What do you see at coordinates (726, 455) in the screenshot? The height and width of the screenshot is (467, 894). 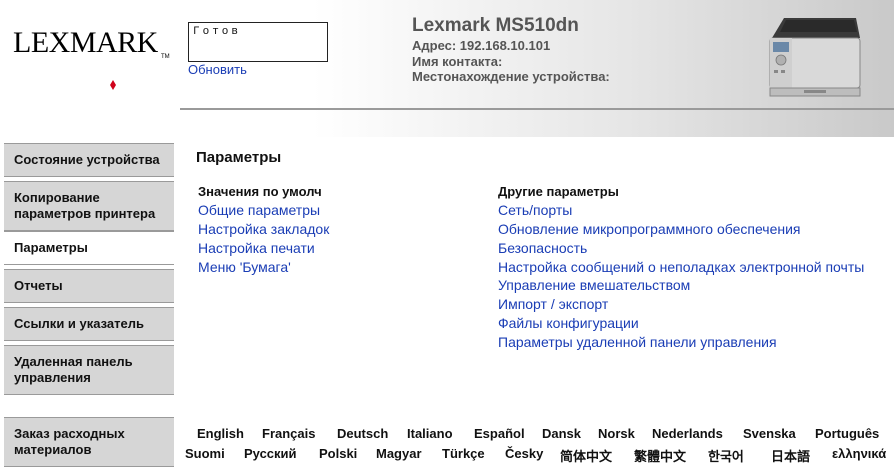 I see `language-link: 한국어` at bounding box center [726, 455].